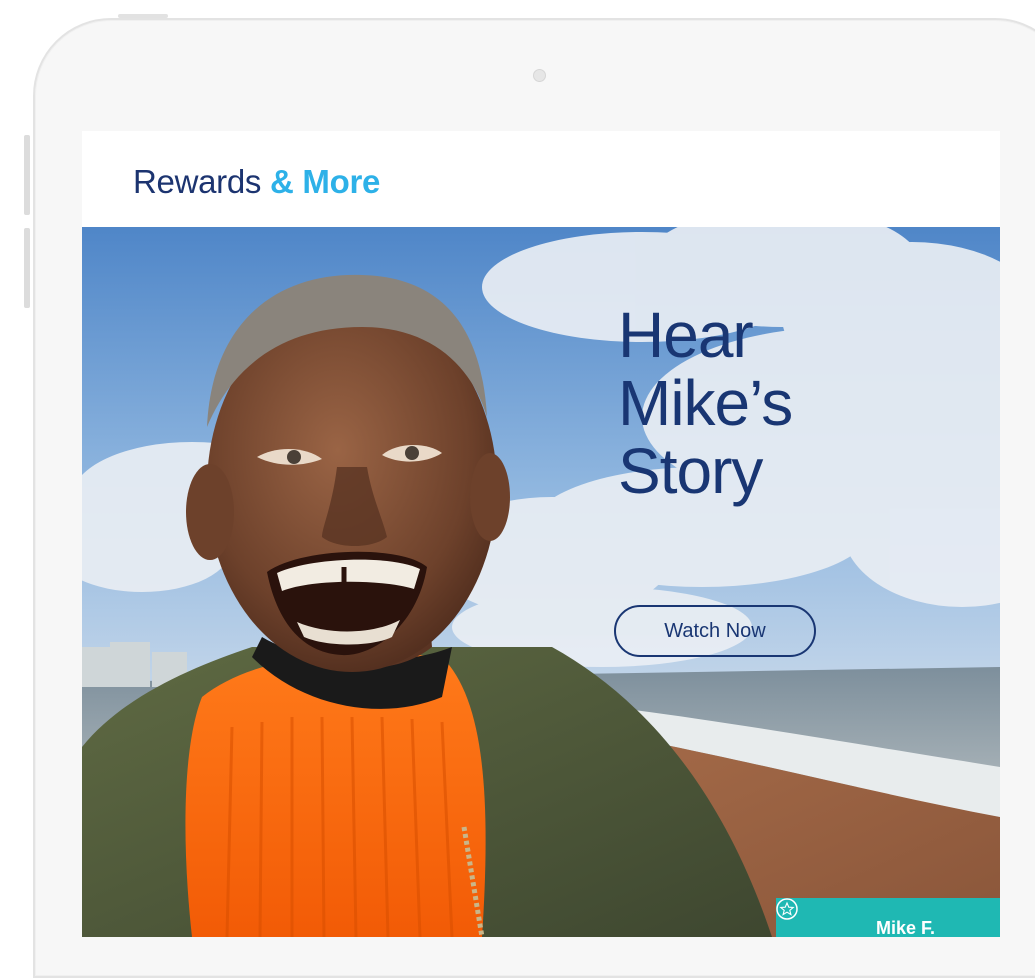 This screenshot has width=1035, height=978. I want to click on hero-headline: Hear Mike’s Story, so click(798, 403).